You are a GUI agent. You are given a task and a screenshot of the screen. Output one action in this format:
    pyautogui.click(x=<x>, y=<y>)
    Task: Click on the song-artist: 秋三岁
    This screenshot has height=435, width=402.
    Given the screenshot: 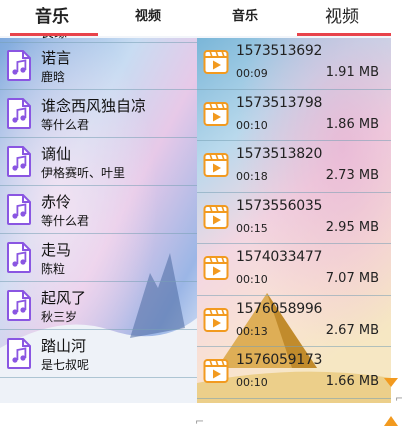 What is the action you would take?
    pyautogui.click(x=59, y=317)
    